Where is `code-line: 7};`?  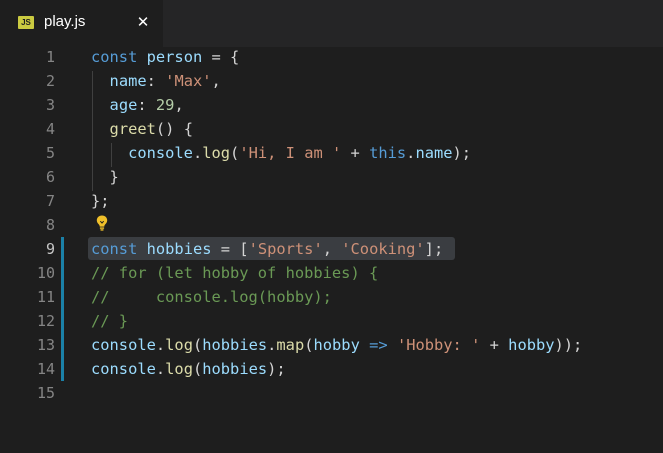 code-line: 7}; is located at coordinates (331, 201).